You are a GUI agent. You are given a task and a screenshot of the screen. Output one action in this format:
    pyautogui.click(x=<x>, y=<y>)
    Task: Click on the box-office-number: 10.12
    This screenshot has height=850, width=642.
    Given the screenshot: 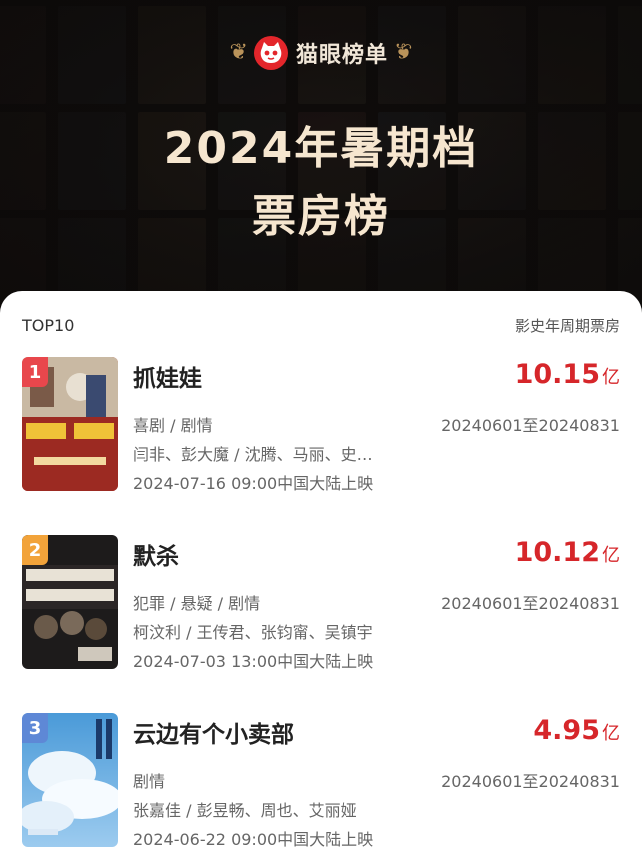 What is the action you would take?
    pyautogui.click(x=557, y=552)
    